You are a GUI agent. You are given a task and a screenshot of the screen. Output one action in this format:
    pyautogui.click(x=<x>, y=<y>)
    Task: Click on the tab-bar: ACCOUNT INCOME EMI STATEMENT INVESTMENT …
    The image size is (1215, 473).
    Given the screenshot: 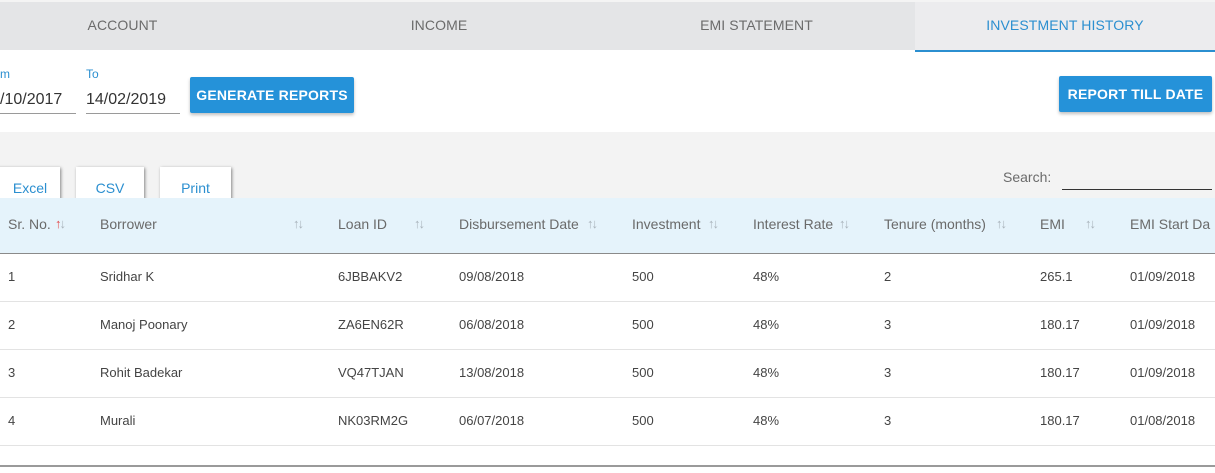 What is the action you would take?
    pyautogui.click(x=607, y=26)
    